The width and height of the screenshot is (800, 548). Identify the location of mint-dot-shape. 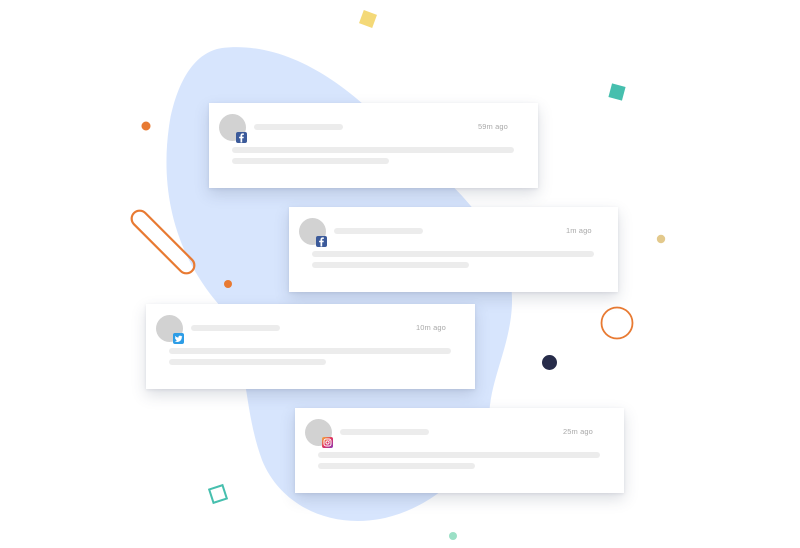
(453, 536).